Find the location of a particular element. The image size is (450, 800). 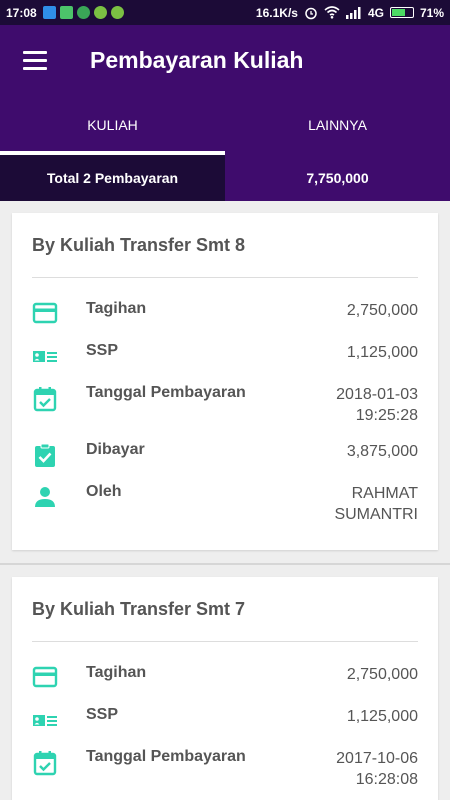

tab-kuliah: KULIAH is located at coordinates (112, 125).